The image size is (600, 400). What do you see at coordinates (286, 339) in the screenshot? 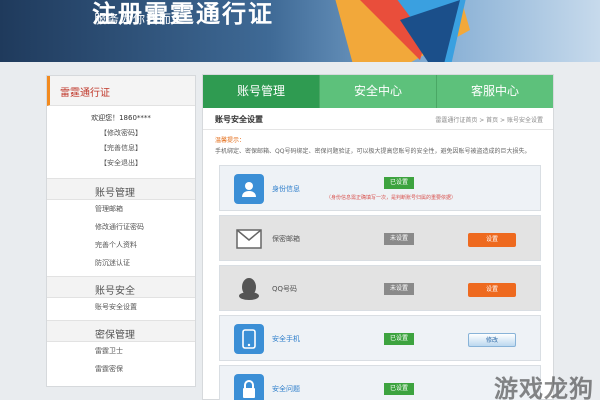
I see `row-label: 安全手机` at bounding box center [286, 339].